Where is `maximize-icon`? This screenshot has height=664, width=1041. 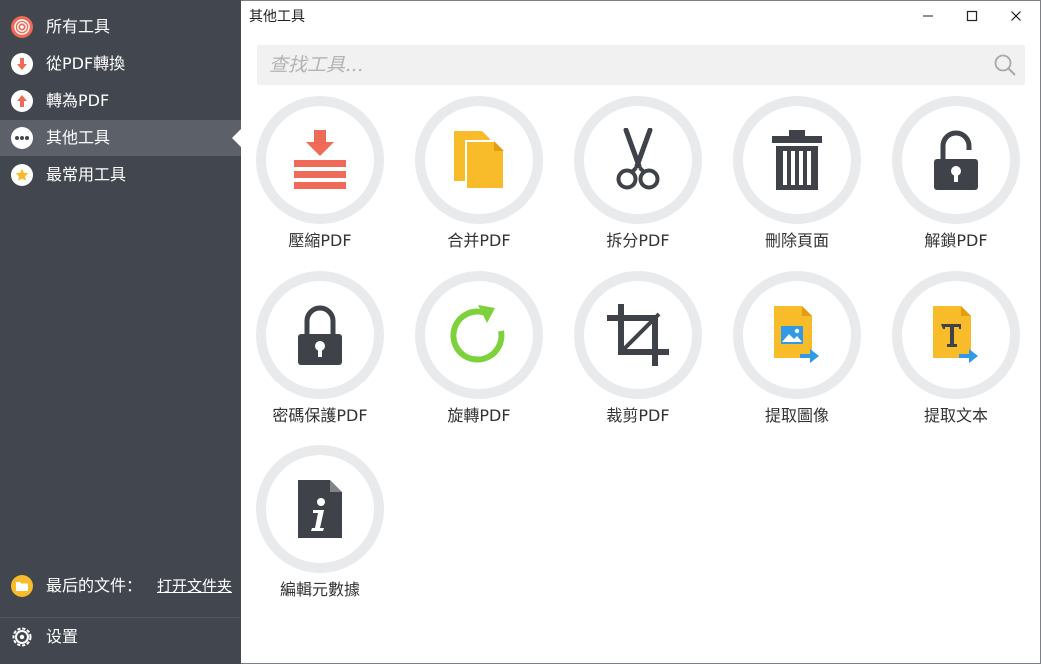 maximize-icon is located at coordinates (972, 16).